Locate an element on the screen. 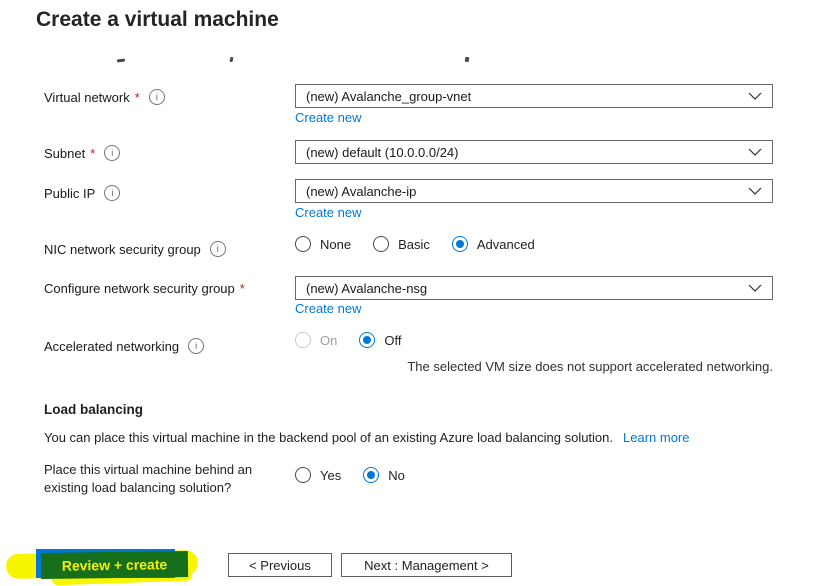 The image size is (828, 586). selected-value: (new) default (10.0.0.0/24) is located at coordinates (382, 152).